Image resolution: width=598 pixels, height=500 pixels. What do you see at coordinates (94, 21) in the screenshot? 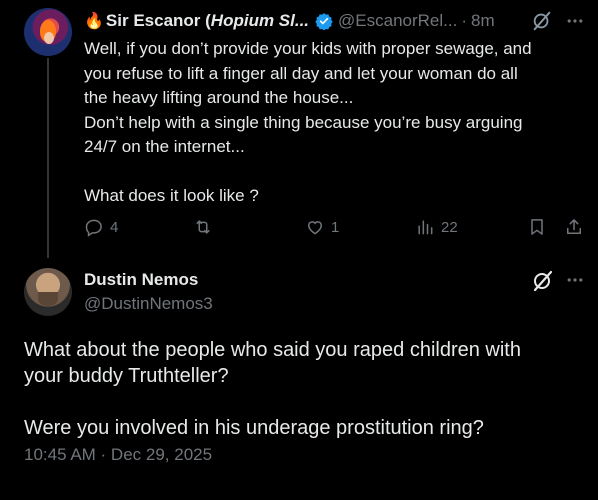
I see `fire-emoji: 🔥` at bounding box center [94, 21].